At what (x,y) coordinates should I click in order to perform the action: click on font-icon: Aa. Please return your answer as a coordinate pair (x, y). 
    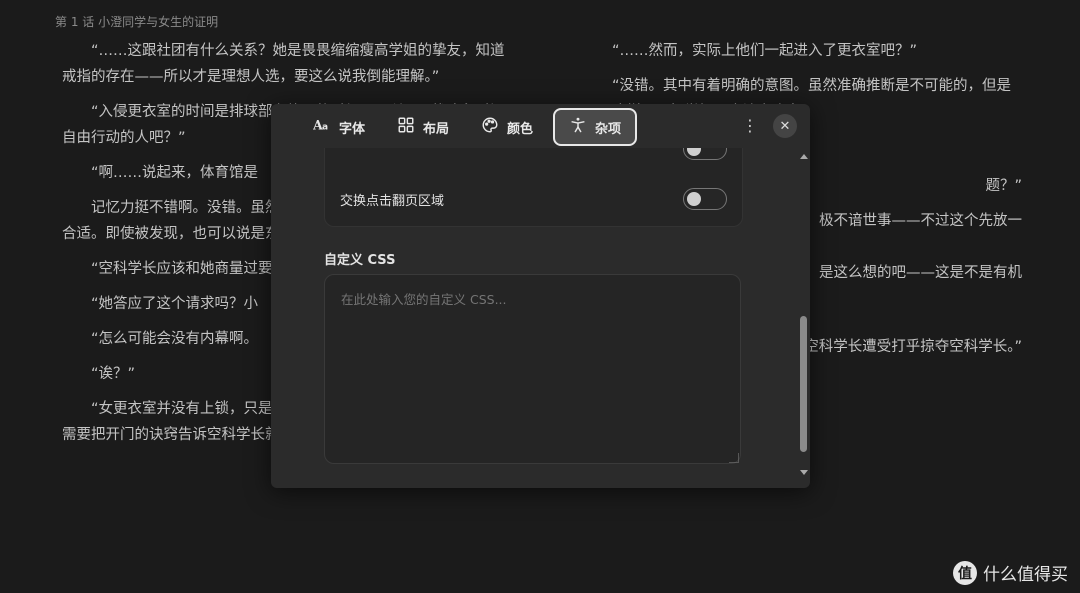
    Looking at the image, I should click on (321, 127).